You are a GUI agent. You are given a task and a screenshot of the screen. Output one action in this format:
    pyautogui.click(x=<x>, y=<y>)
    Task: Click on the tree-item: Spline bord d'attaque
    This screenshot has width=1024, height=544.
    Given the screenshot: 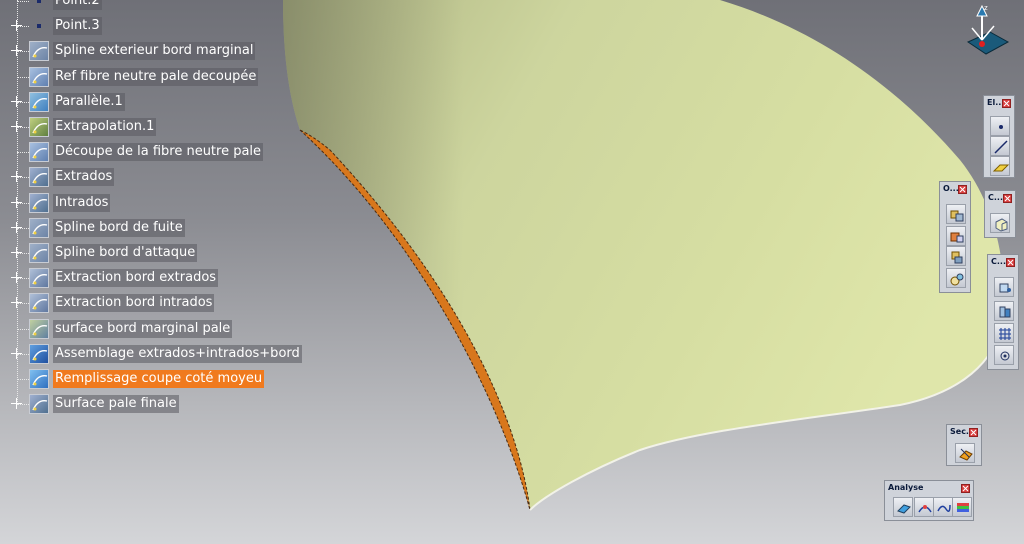 What is the action you would take?
    pyautogui.click(x=145, y=253)
    